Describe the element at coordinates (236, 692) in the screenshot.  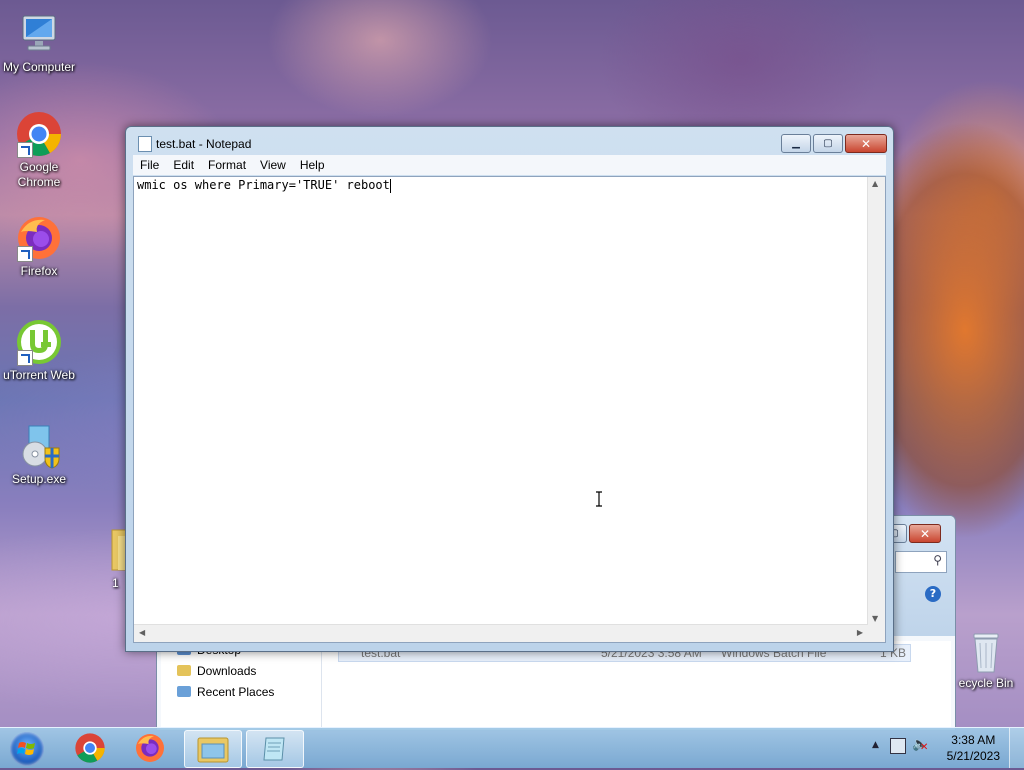
I see `nav-item-label: Recent Places` at that location.